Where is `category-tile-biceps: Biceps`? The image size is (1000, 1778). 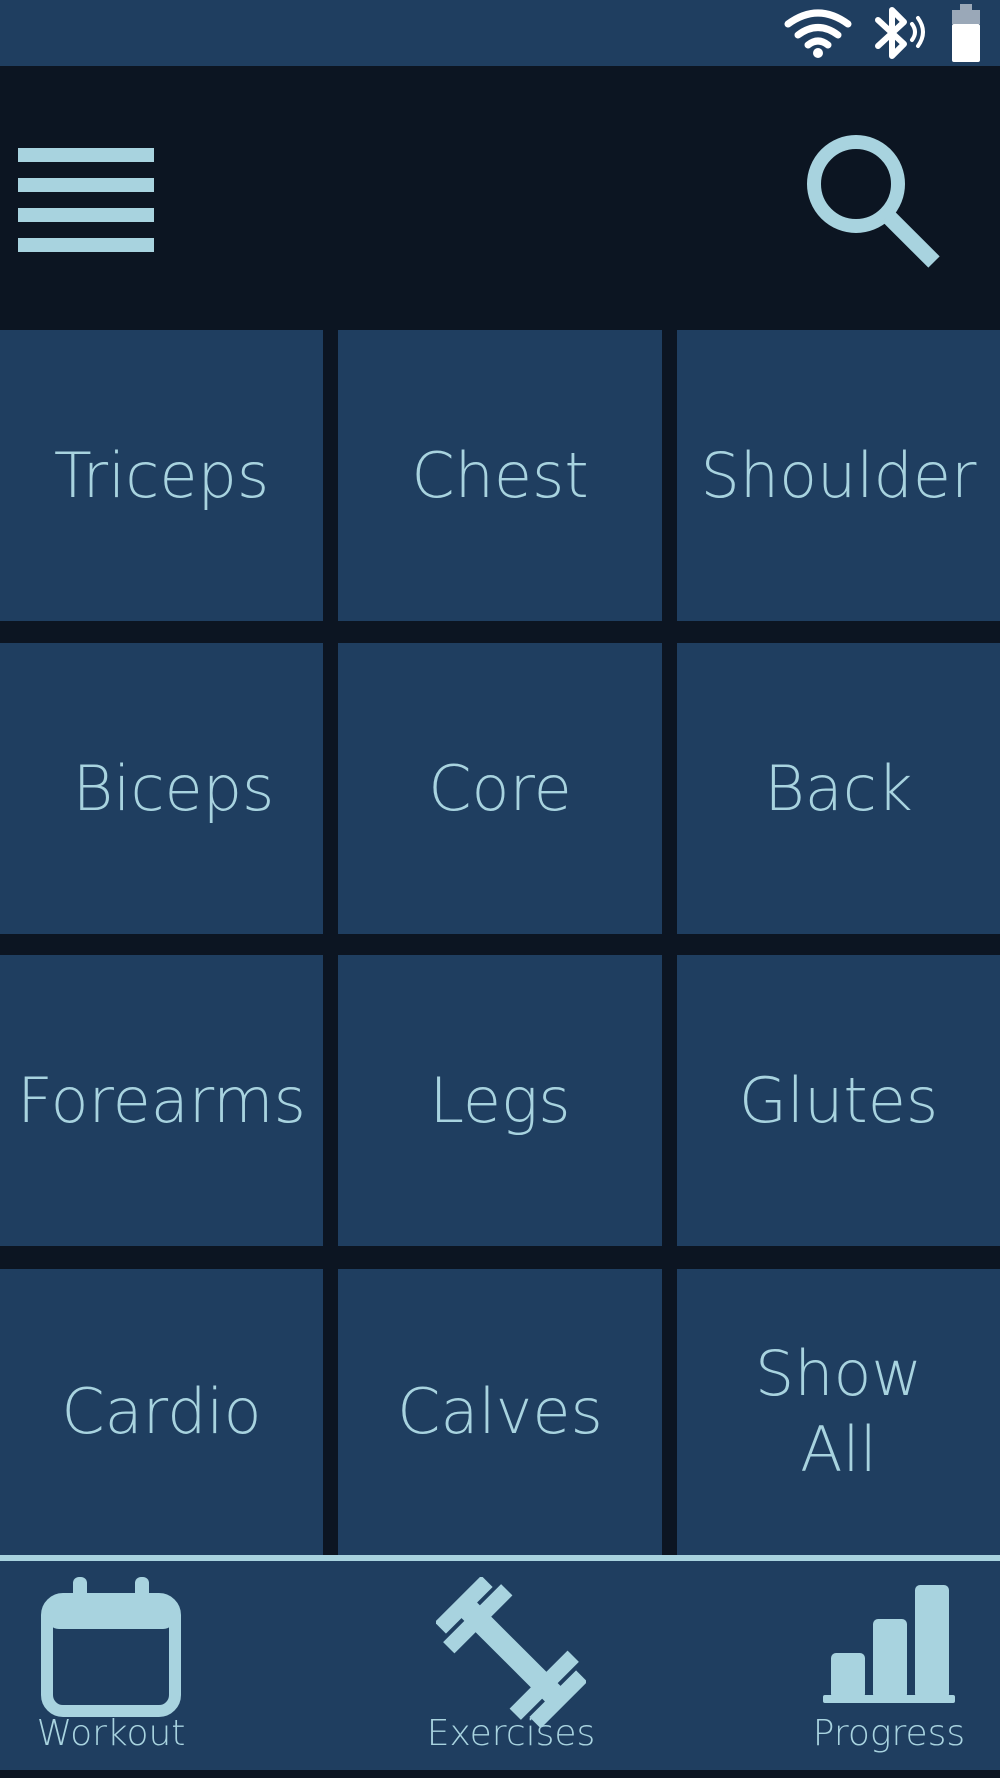
category-tile-biceps: Biceps is located at coordinates (161, 788).